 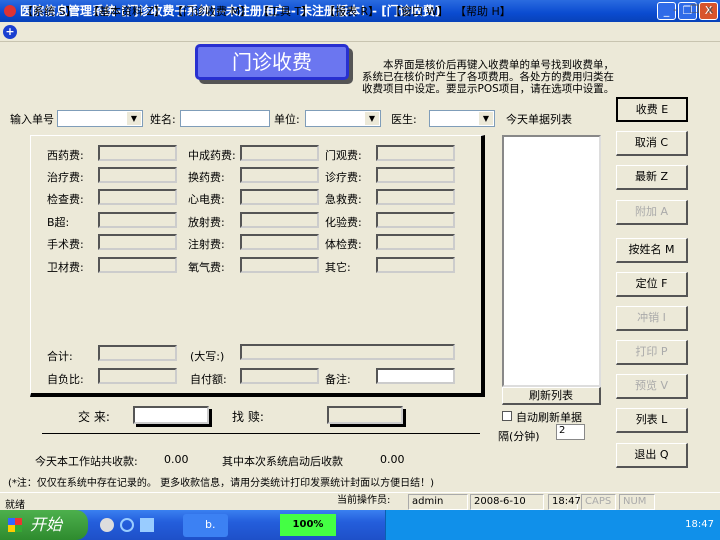 What do you see at coordinates (126, 11) in the screenshot?
I see `menu-basic-data: 【基本资料 Z】` at bounding box center [126, 11].